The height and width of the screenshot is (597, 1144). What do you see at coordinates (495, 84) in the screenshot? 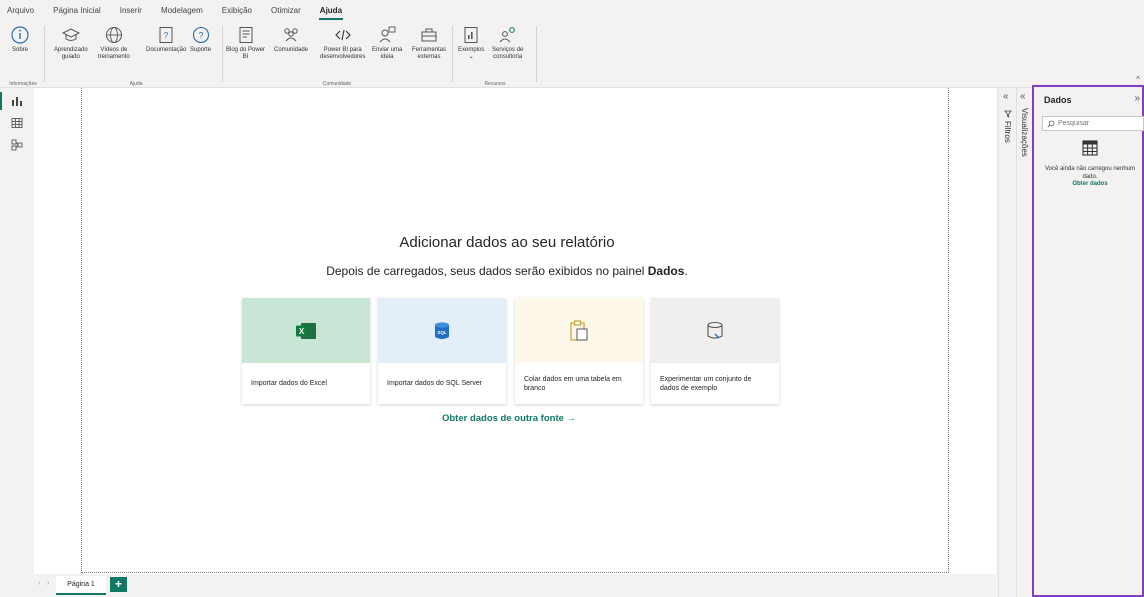
I see `group-label-recursos: Recursos` at bounding box center [495, 84].